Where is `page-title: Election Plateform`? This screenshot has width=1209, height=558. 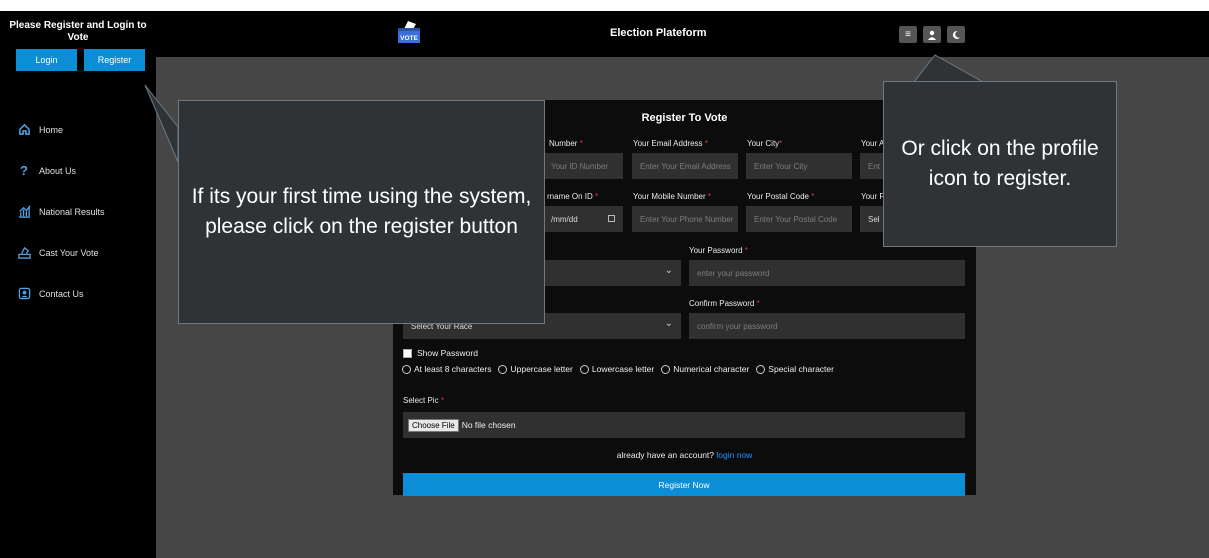 page-title: Election Plateform is located at coordinates (658, 33).